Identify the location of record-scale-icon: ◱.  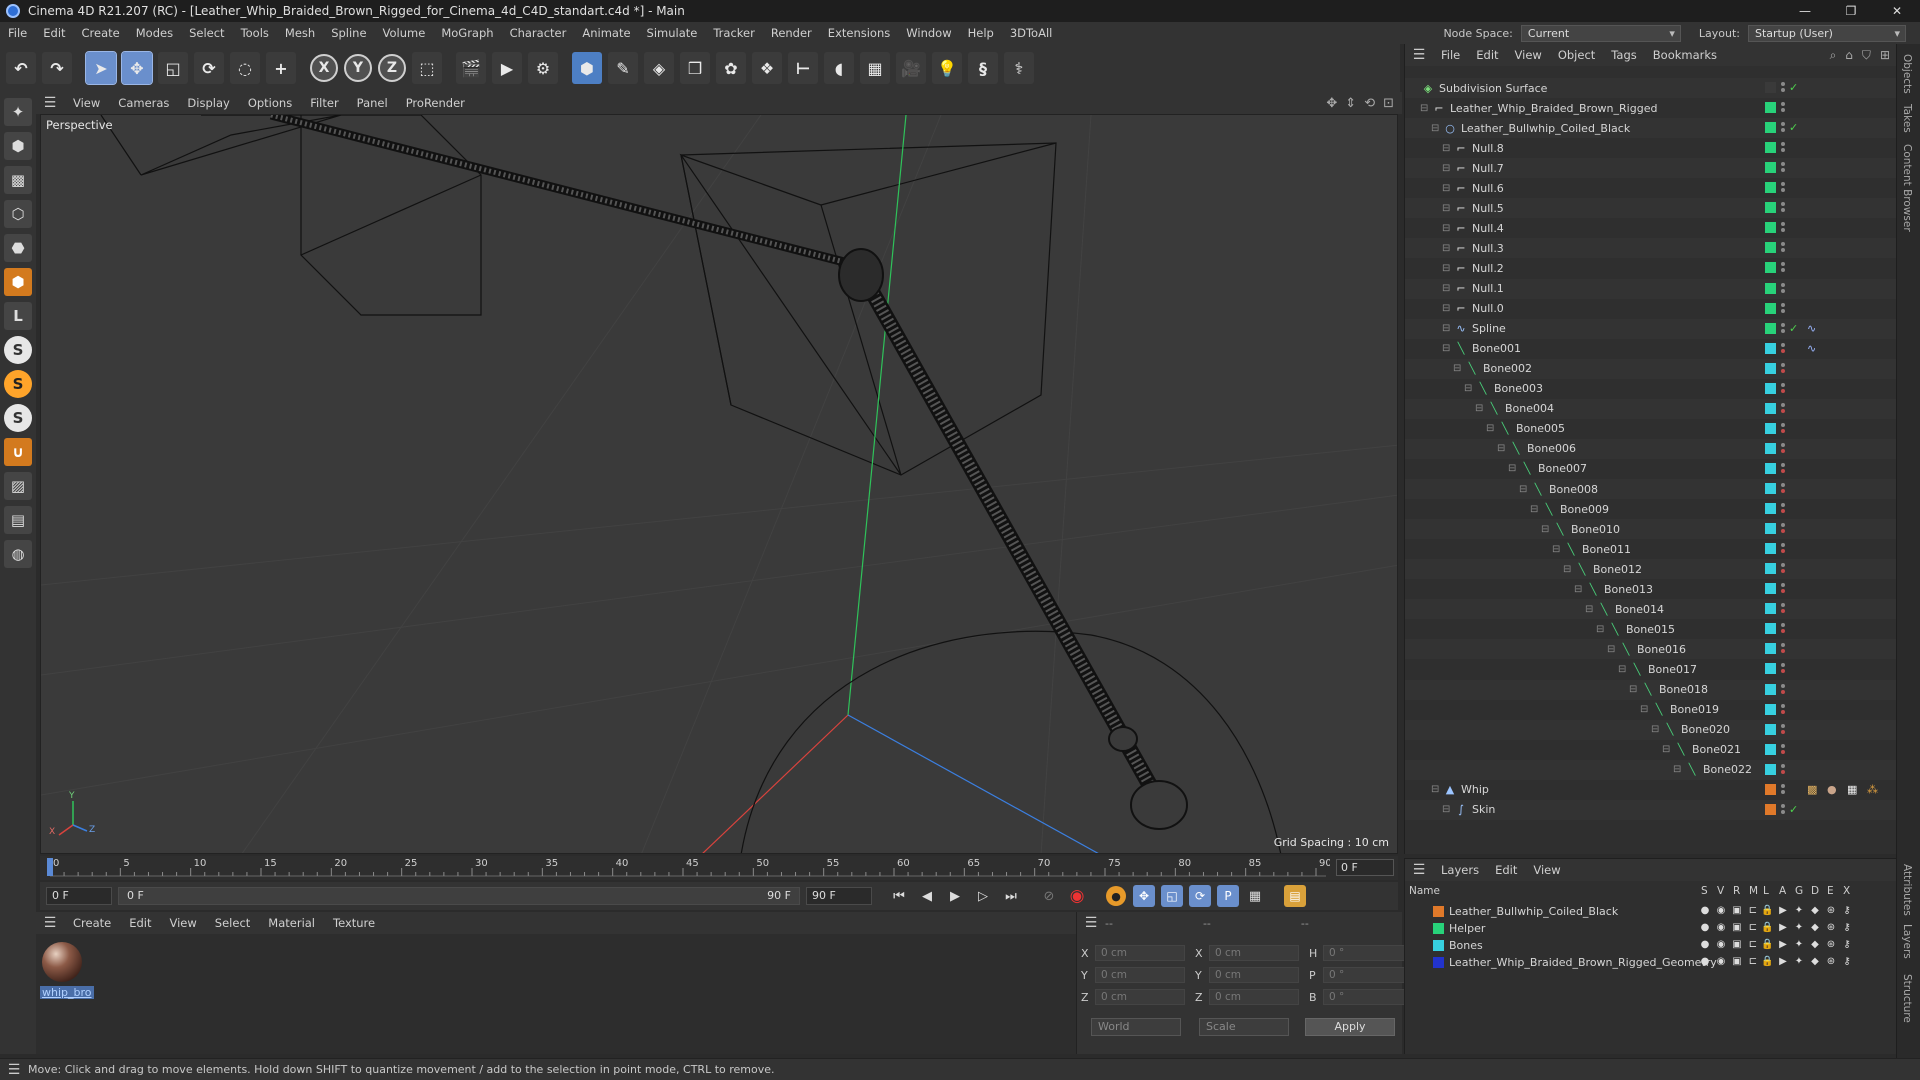
(1172, 896).